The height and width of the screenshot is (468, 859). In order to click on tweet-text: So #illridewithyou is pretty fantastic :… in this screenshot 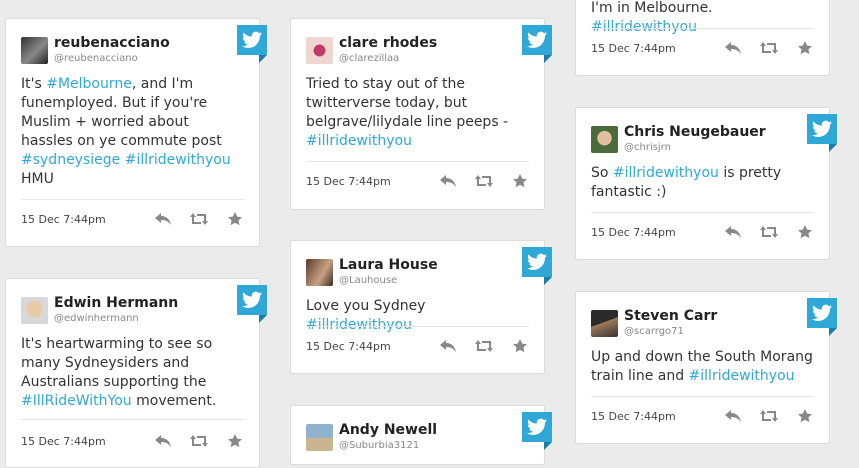, I will do `click(703, 183)`.